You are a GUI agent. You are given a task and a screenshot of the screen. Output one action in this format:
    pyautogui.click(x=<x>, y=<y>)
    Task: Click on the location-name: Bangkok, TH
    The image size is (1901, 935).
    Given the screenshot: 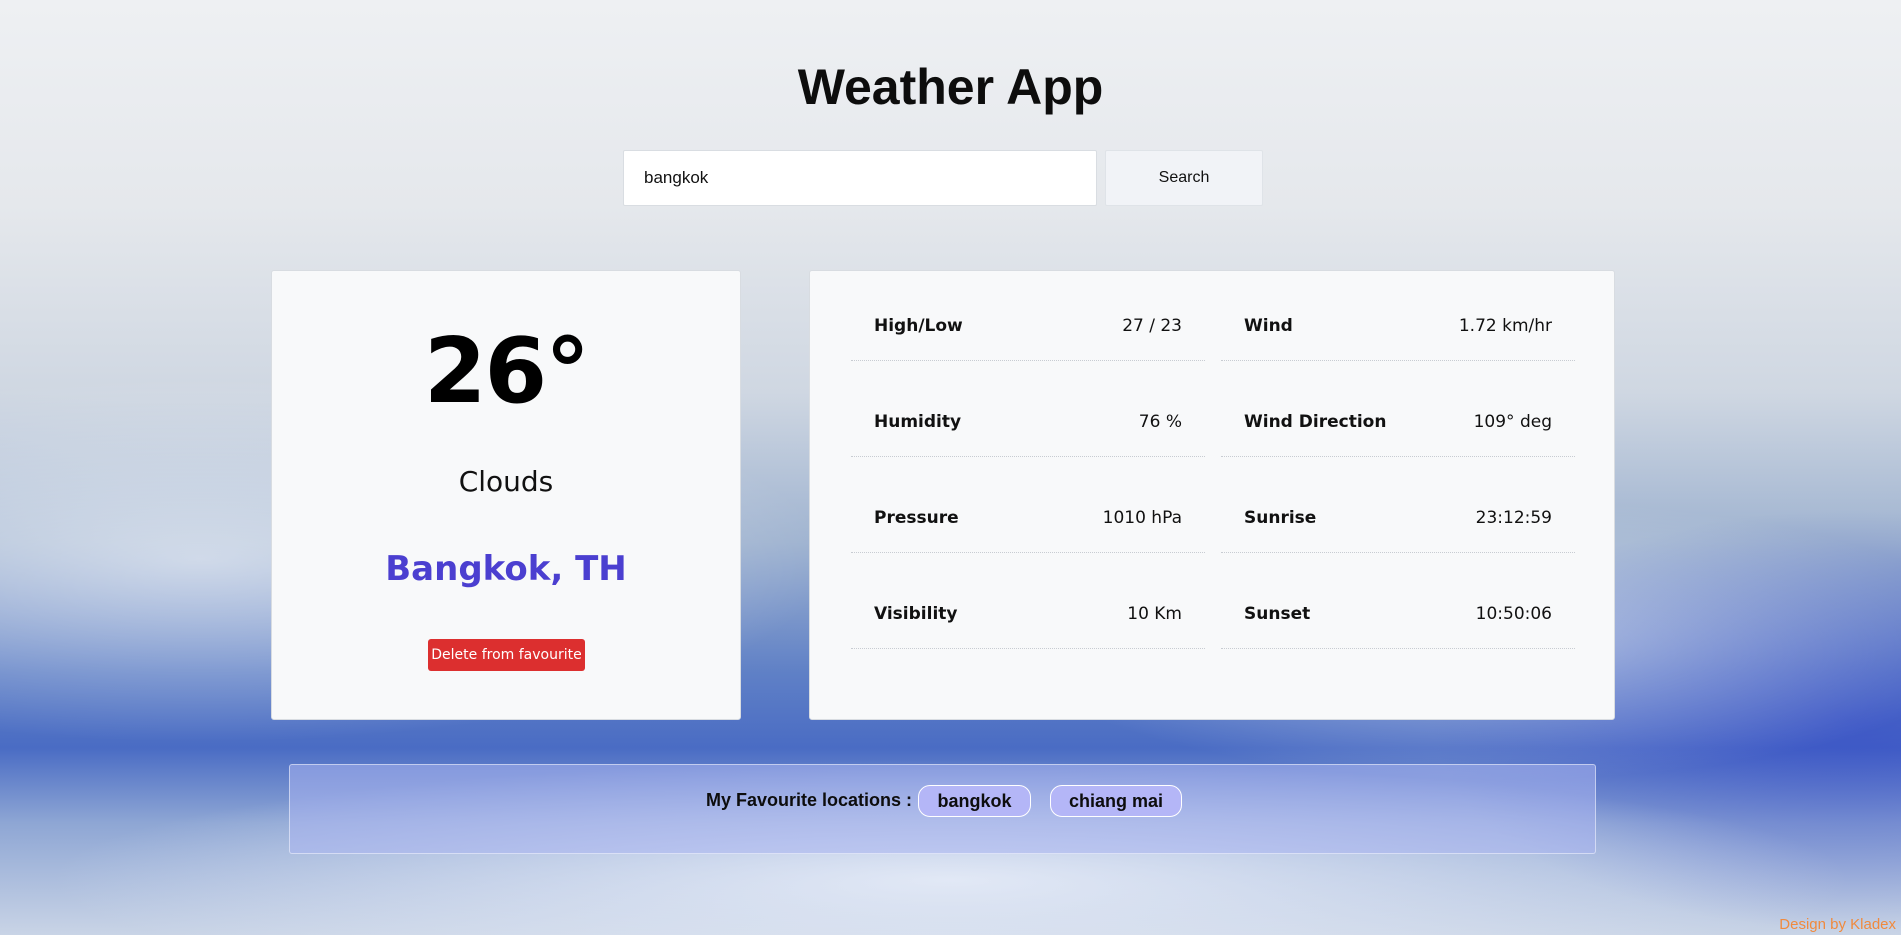 What is the action you would take?
    pyautogui.click(x=506, y=569)
    